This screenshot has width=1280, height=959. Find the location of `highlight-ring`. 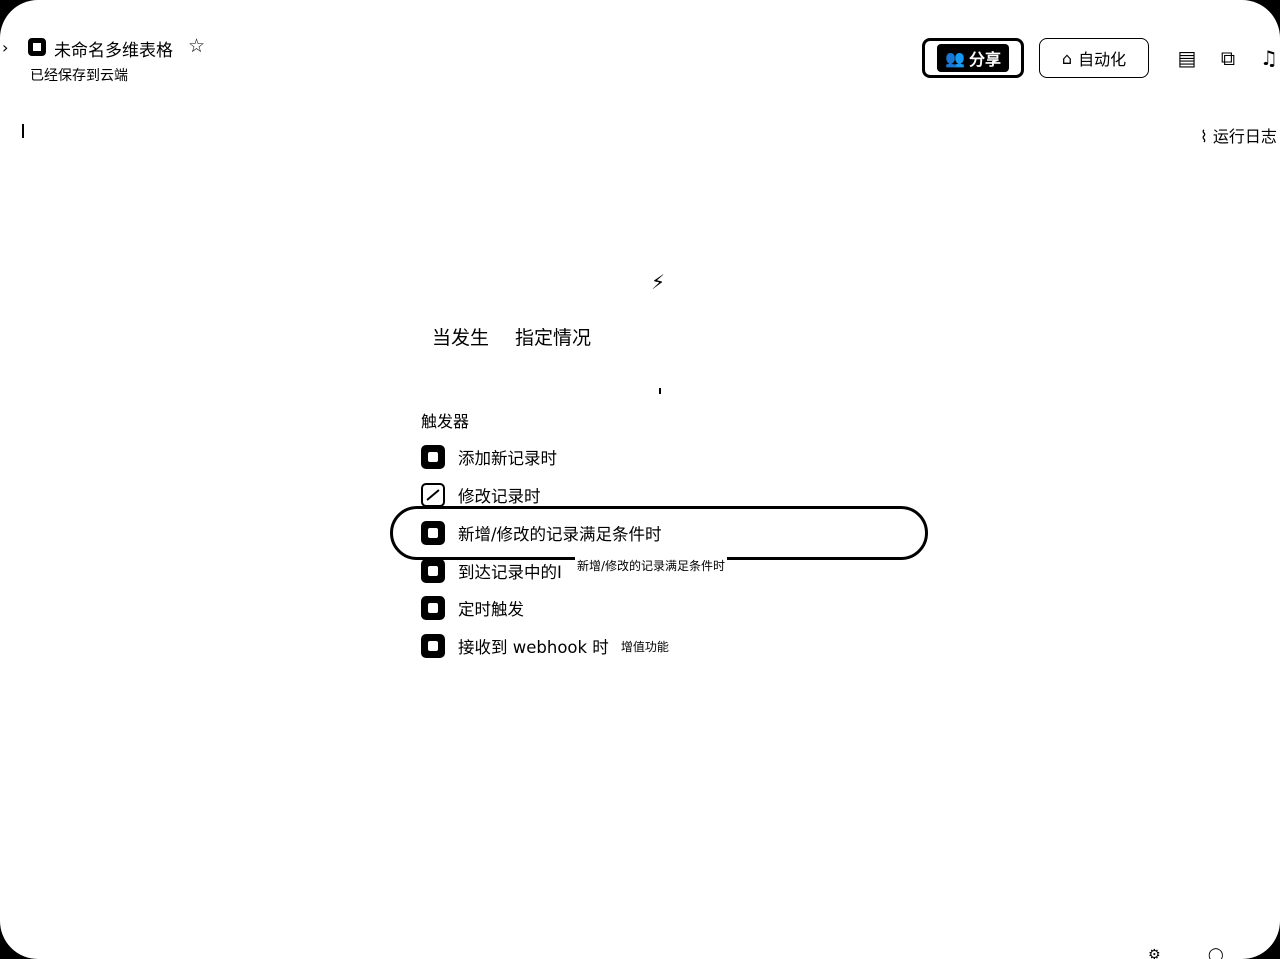

highlight-ring is located at coordinates (659, 533).